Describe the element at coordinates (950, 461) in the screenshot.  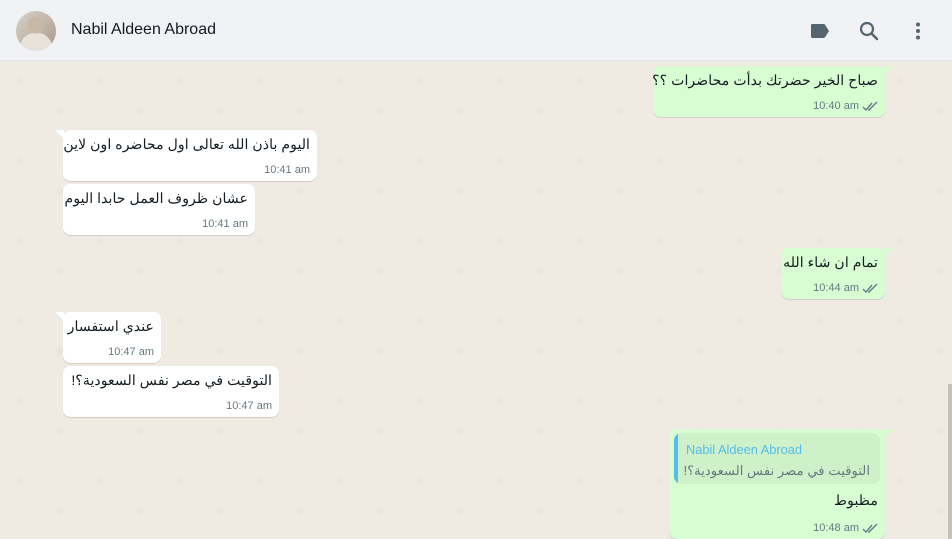
I see `chat-scrollbar` at that location.